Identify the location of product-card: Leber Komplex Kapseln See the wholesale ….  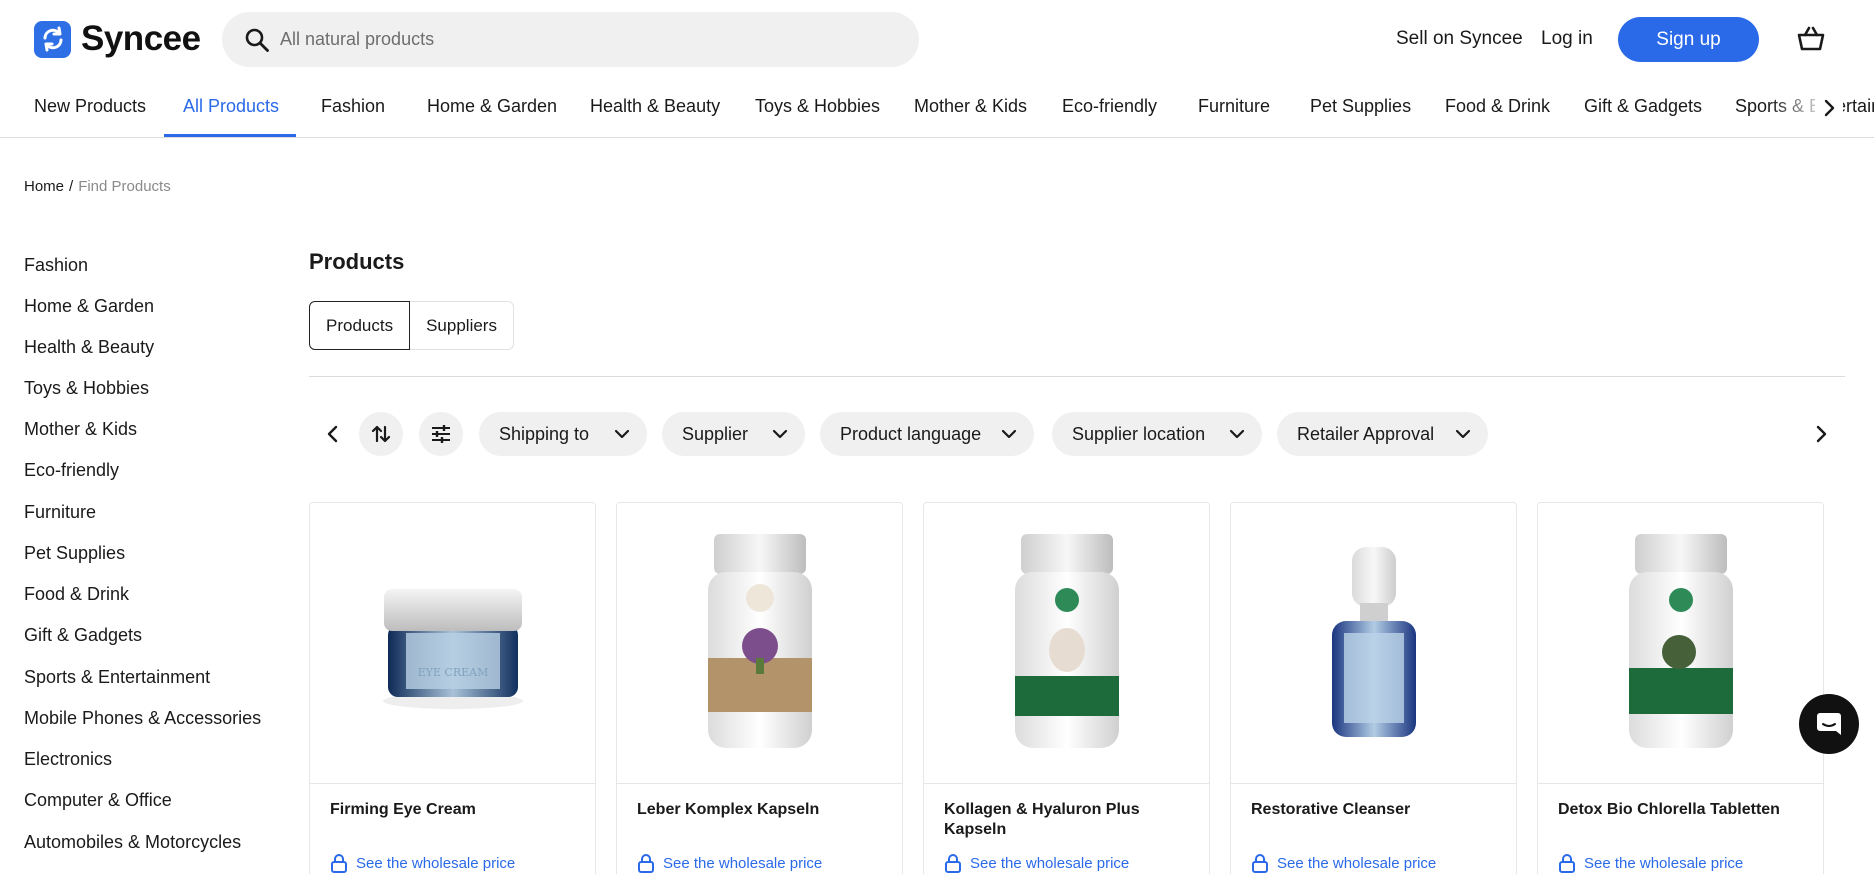
(759, 688).